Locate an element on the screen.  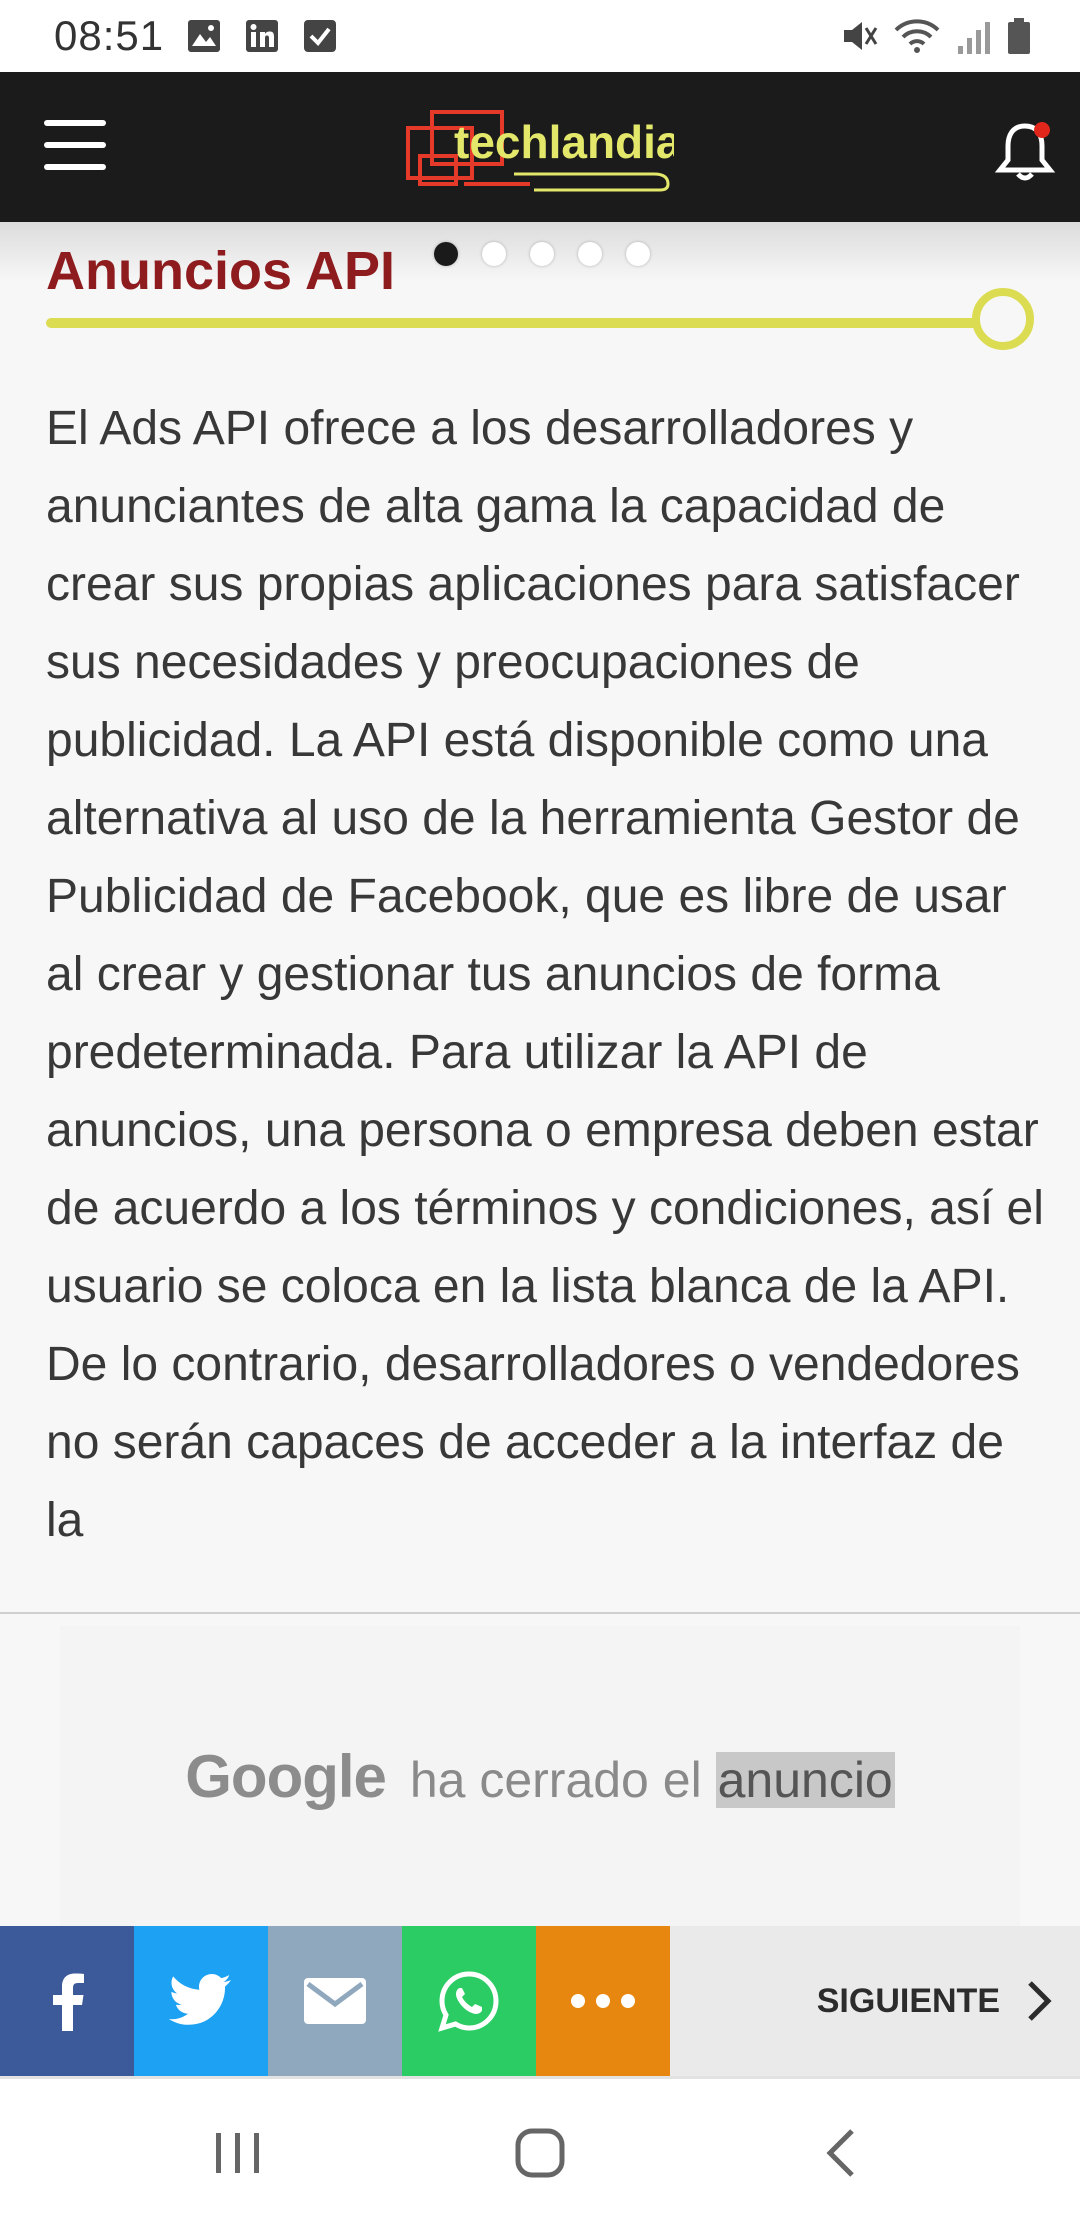
carousel-dots is located at coordinates (542, 254).